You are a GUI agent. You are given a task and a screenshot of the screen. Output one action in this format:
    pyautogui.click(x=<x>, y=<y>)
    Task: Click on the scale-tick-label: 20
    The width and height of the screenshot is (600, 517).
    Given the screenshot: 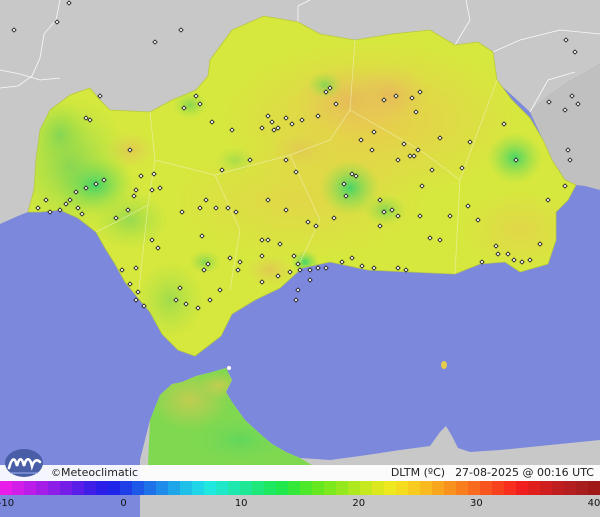 What is the action you would take?
    pyautogui.click(x=359, y=503)
    